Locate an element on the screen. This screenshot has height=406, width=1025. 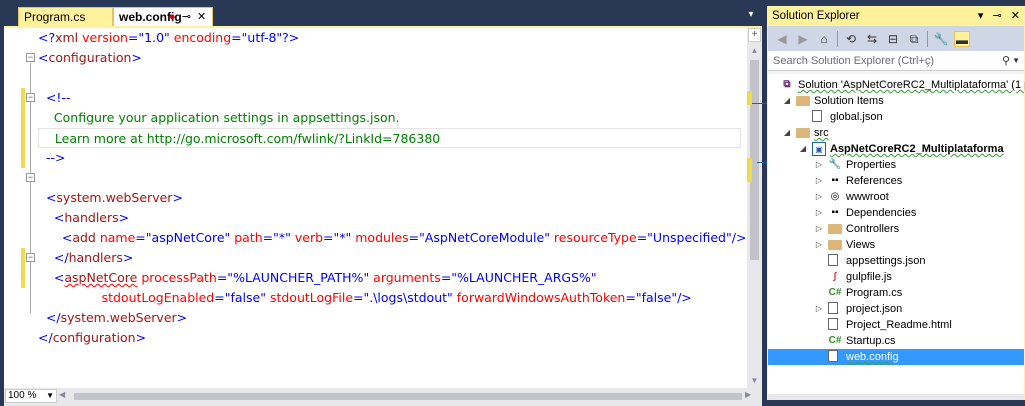
code-token: %LAUNCHER_PATH% is located at coordinates (298, 277).